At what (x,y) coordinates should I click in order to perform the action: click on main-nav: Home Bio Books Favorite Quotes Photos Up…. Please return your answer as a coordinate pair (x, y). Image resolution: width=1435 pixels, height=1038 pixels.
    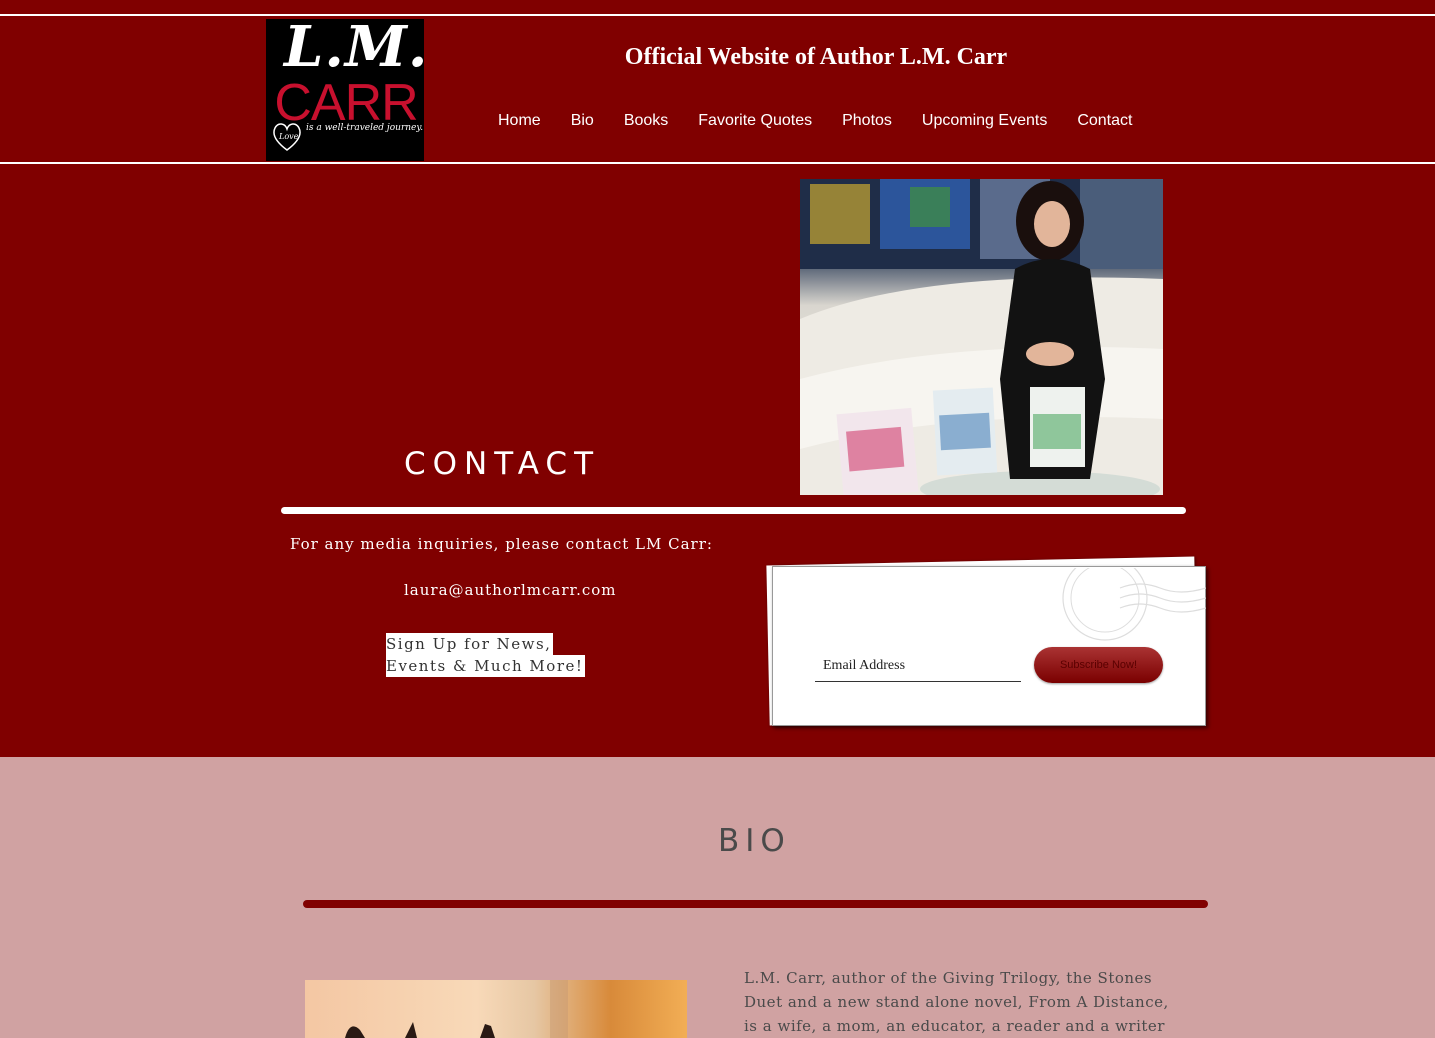
    Looking at the image, I should click on (815, 121).